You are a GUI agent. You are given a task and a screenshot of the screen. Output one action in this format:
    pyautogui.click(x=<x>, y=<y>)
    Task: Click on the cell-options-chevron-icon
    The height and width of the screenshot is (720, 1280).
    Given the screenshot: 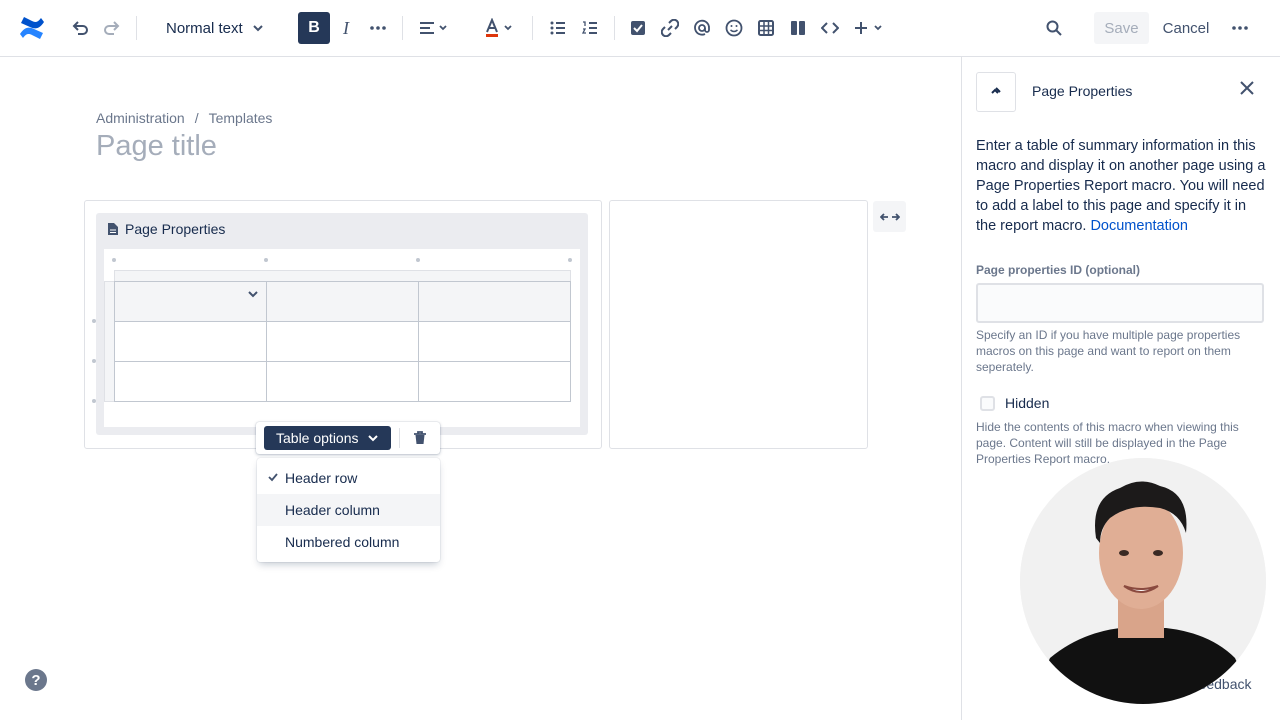 What is the action you would take?
    pyautogui.click(x=253, y=294)
    